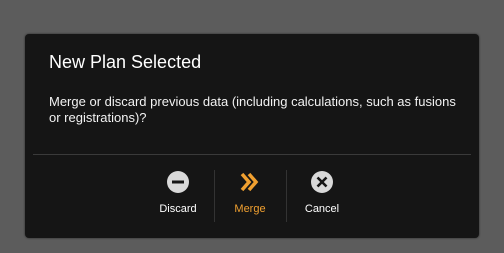 This screenshot has width=504, height=253. I want to click on divider, so click(252, 154).